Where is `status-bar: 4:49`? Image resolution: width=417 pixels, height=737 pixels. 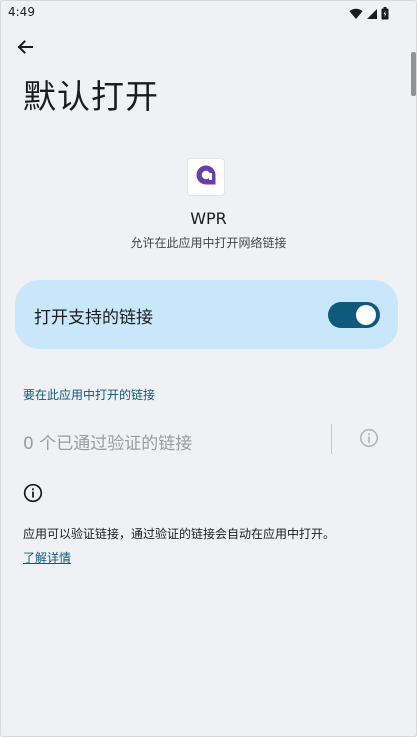
status-bar: 4:49 is located at coordinates (208, 12).